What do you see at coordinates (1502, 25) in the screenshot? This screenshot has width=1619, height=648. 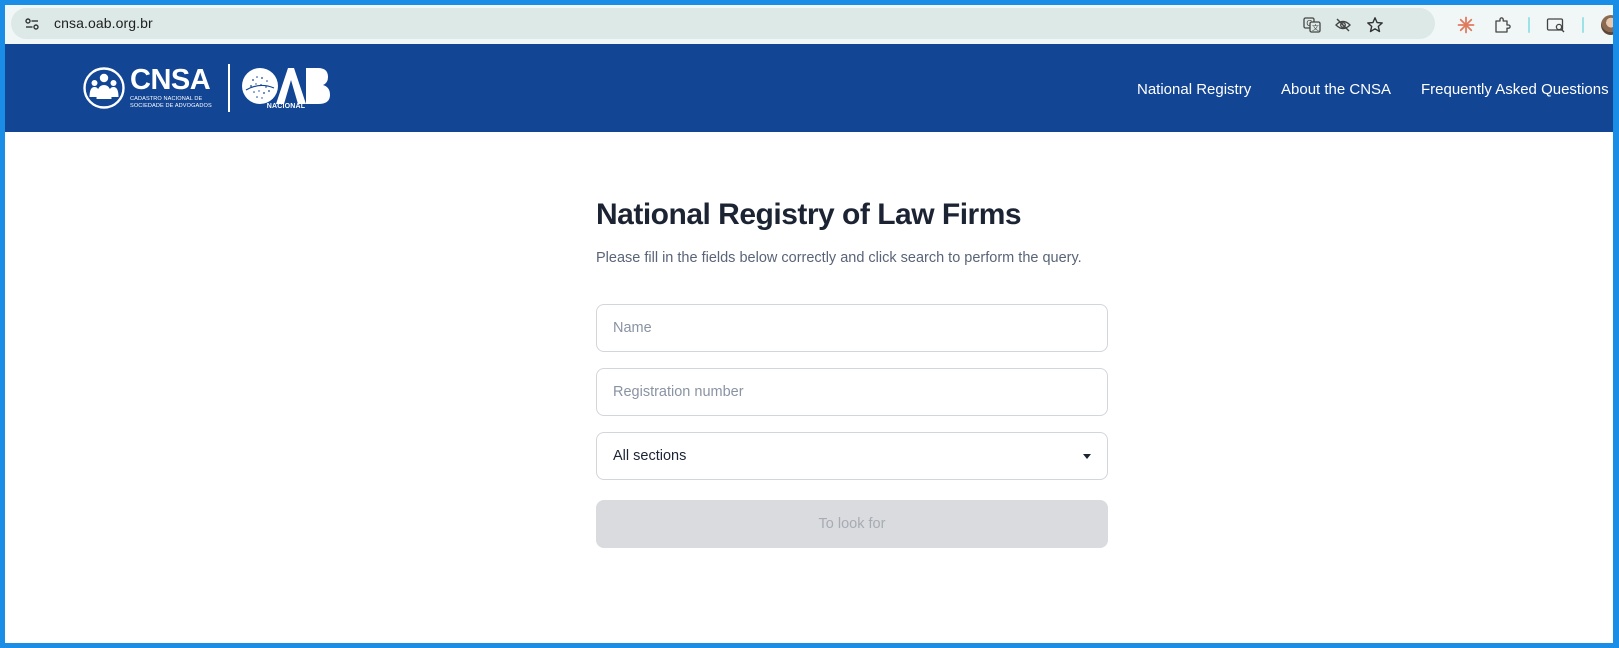 I see `extensions-icon` at bounding box center [1502, 25].